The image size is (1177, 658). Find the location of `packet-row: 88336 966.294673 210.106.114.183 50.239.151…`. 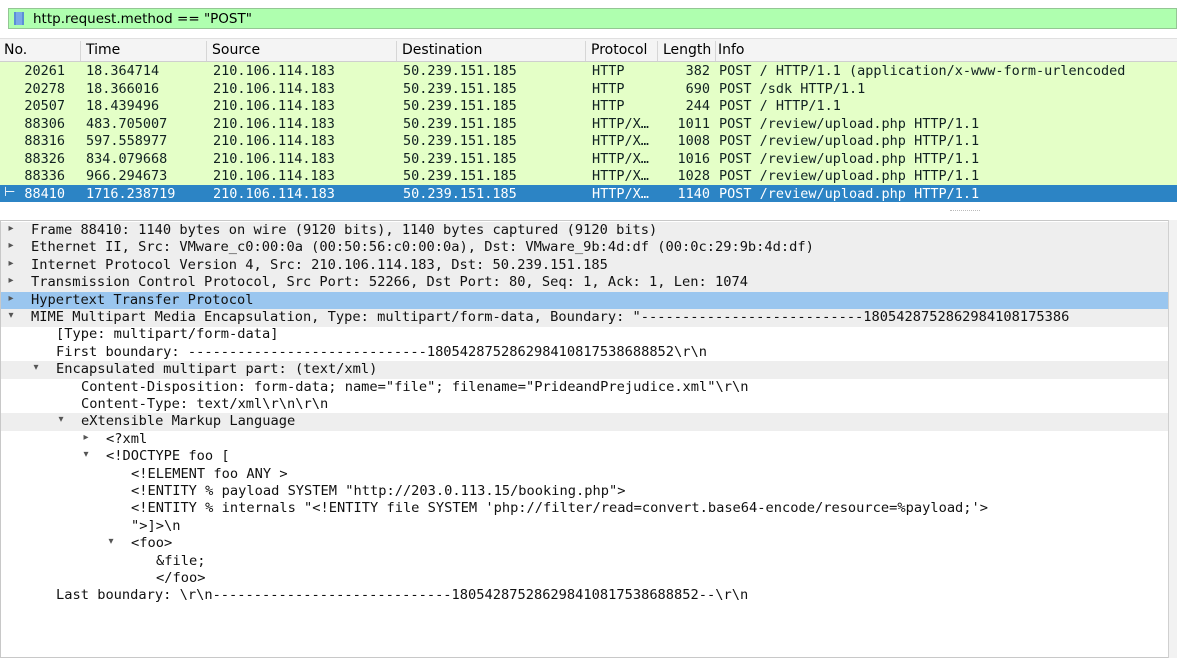

packet-row: 88336 966.294673 210.106.114.183 50.239.151… is located at coordinates (588, 176).